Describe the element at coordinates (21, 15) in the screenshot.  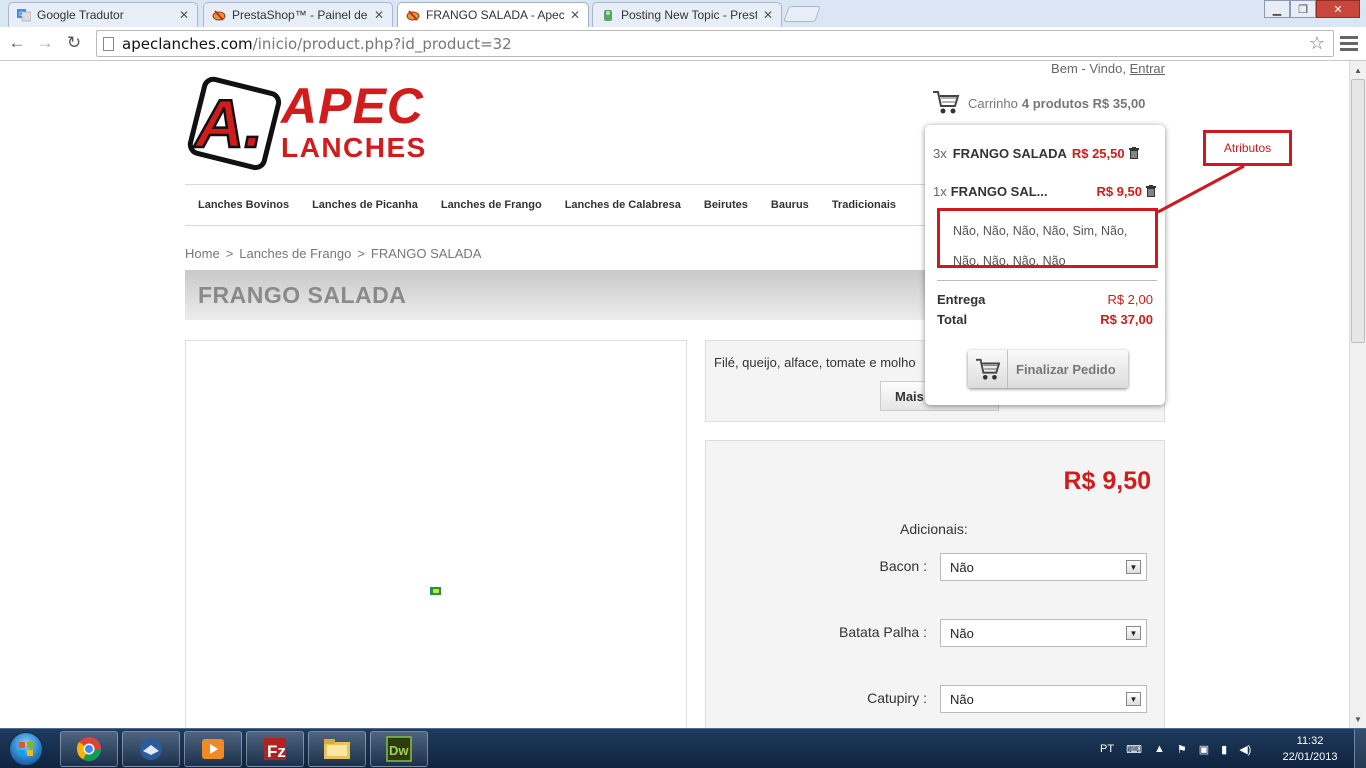
I see `svg-text: G` at that location.